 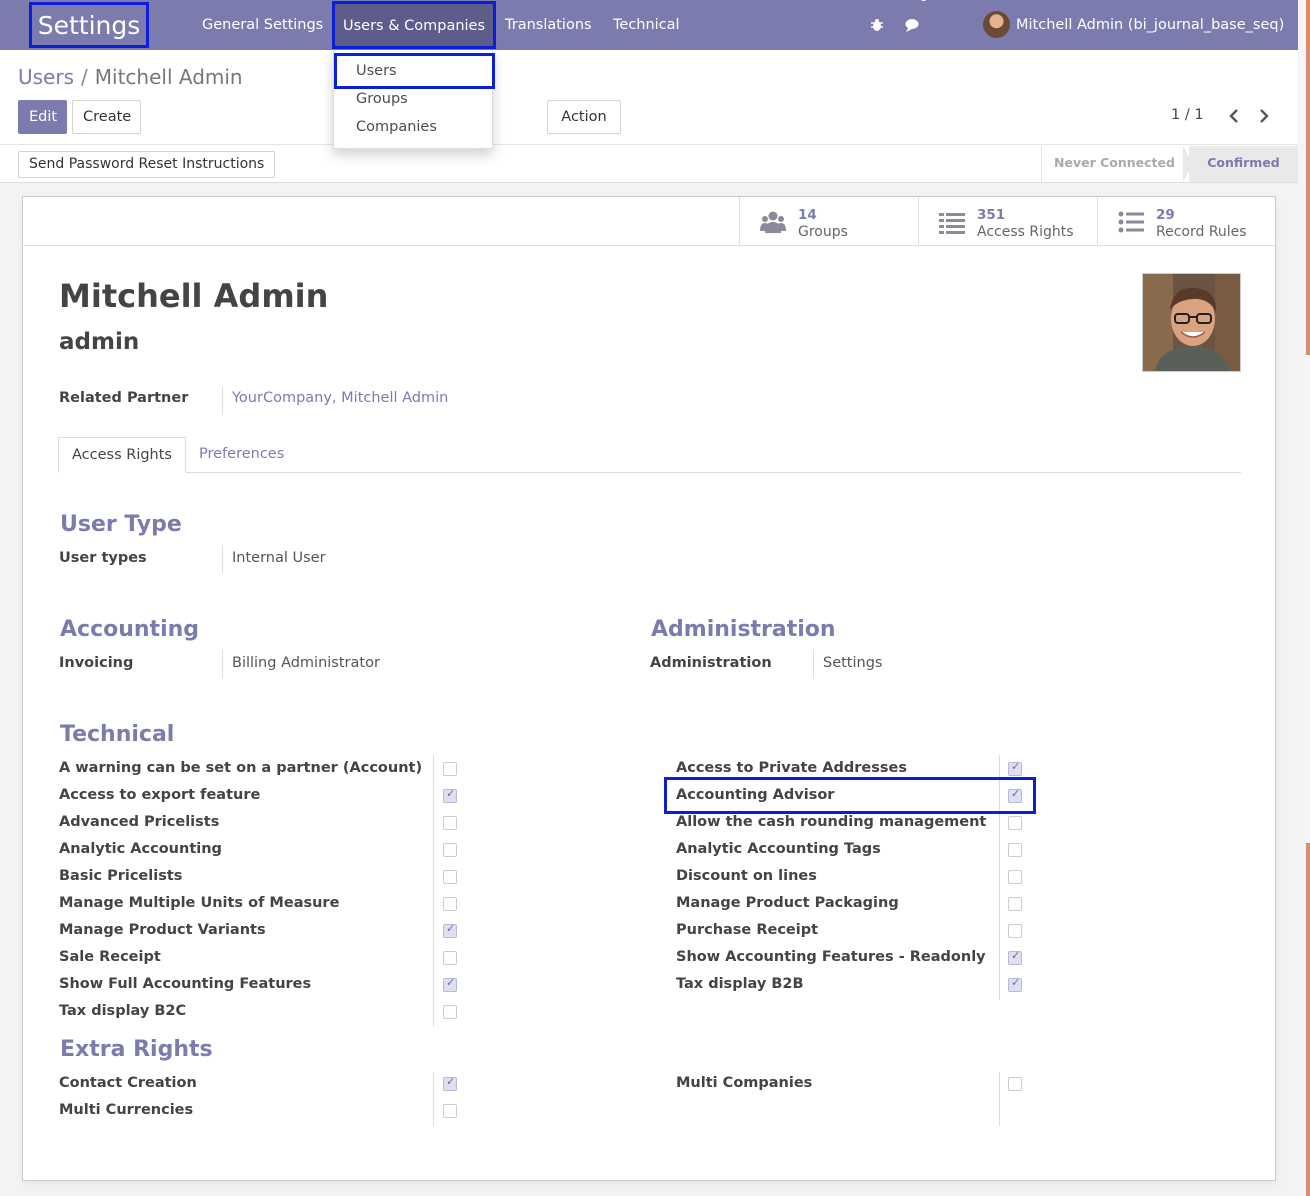 I want to click on tab-preferences: Preferences, so click(x=241, y=455).